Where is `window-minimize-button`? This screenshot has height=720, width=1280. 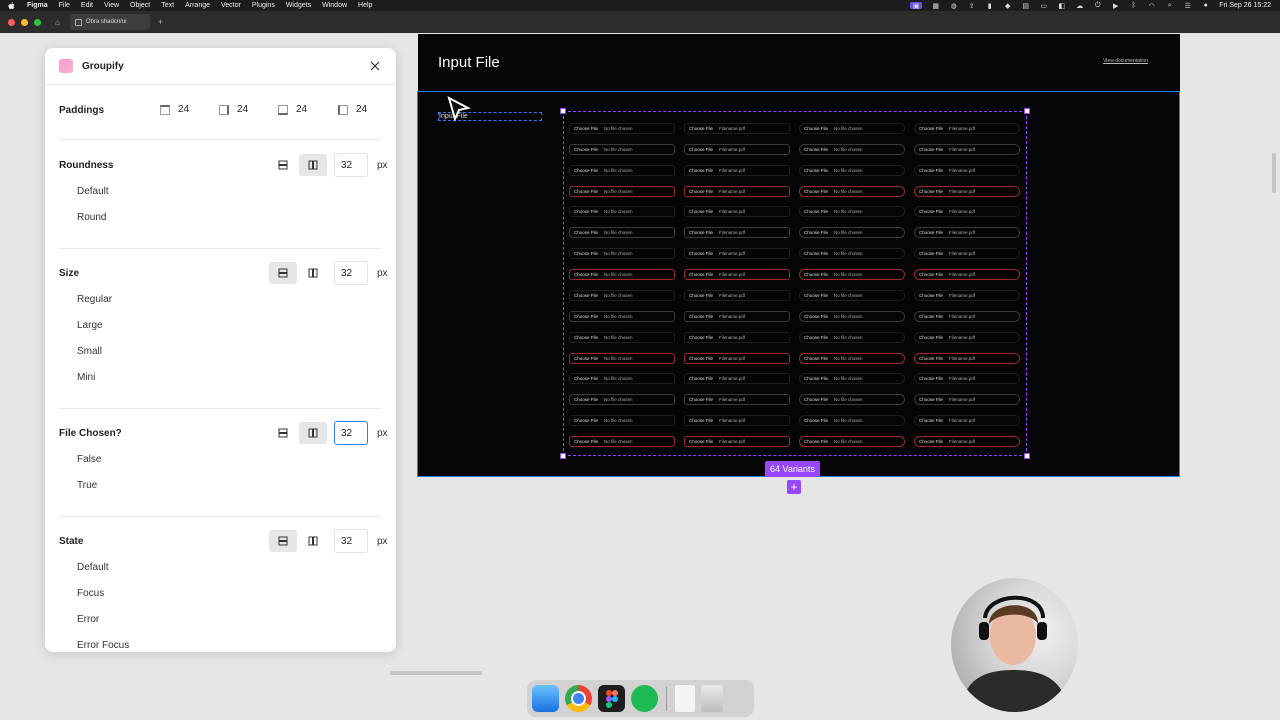 window-minimize-button is located at coordinates (24, 22).